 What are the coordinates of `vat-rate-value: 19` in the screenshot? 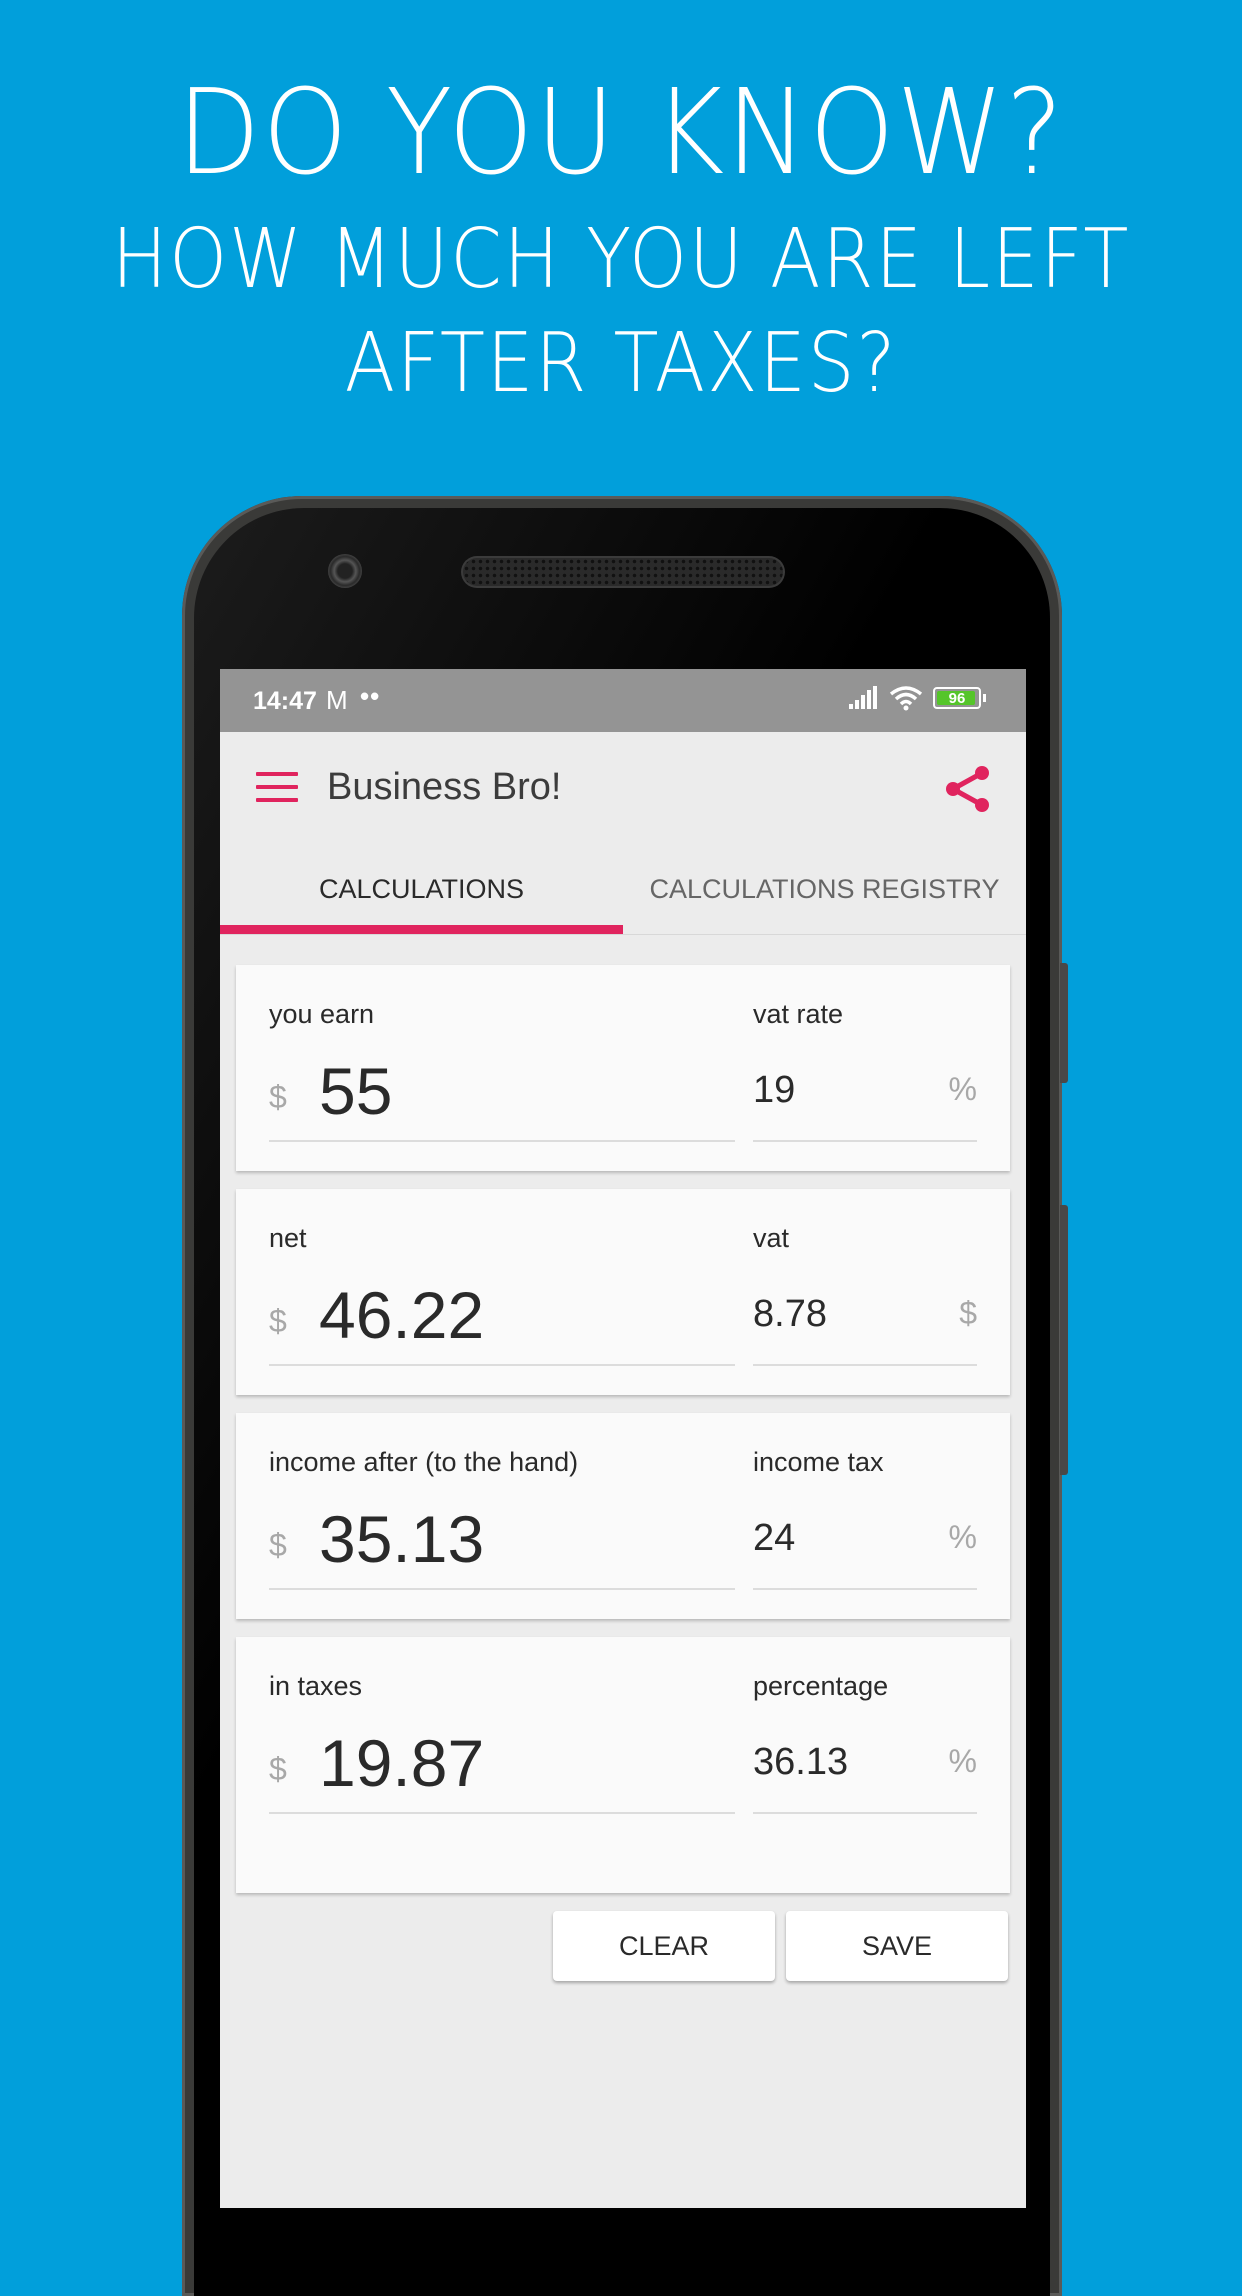 It's located at (774, 1090).